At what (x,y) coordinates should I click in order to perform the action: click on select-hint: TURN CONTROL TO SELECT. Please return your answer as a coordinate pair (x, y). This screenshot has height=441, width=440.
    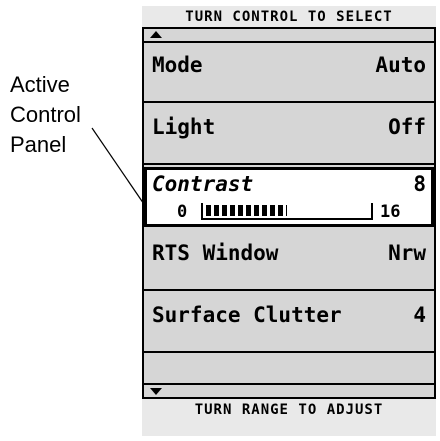
    Looking at the image, I should click on (289, 17).